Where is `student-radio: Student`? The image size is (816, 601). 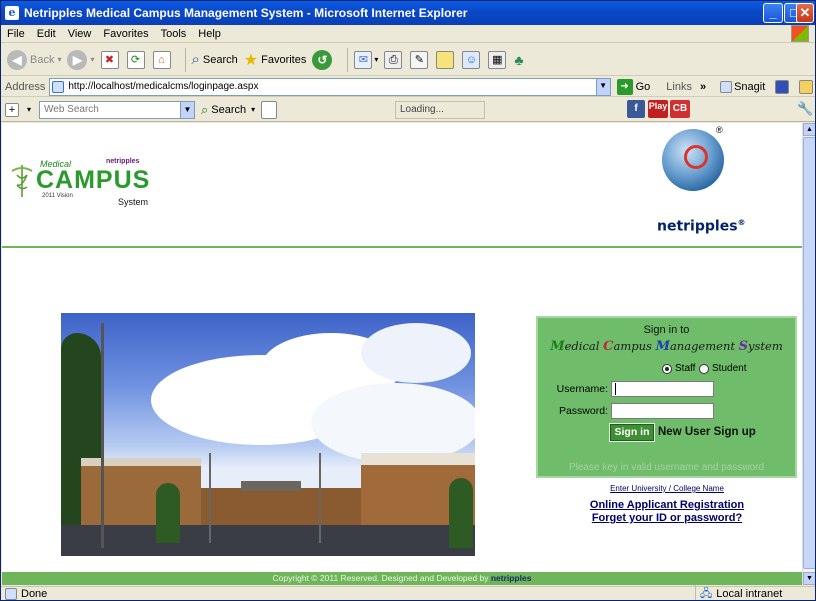 student-radio: Student is located at coordinates (722, 368).